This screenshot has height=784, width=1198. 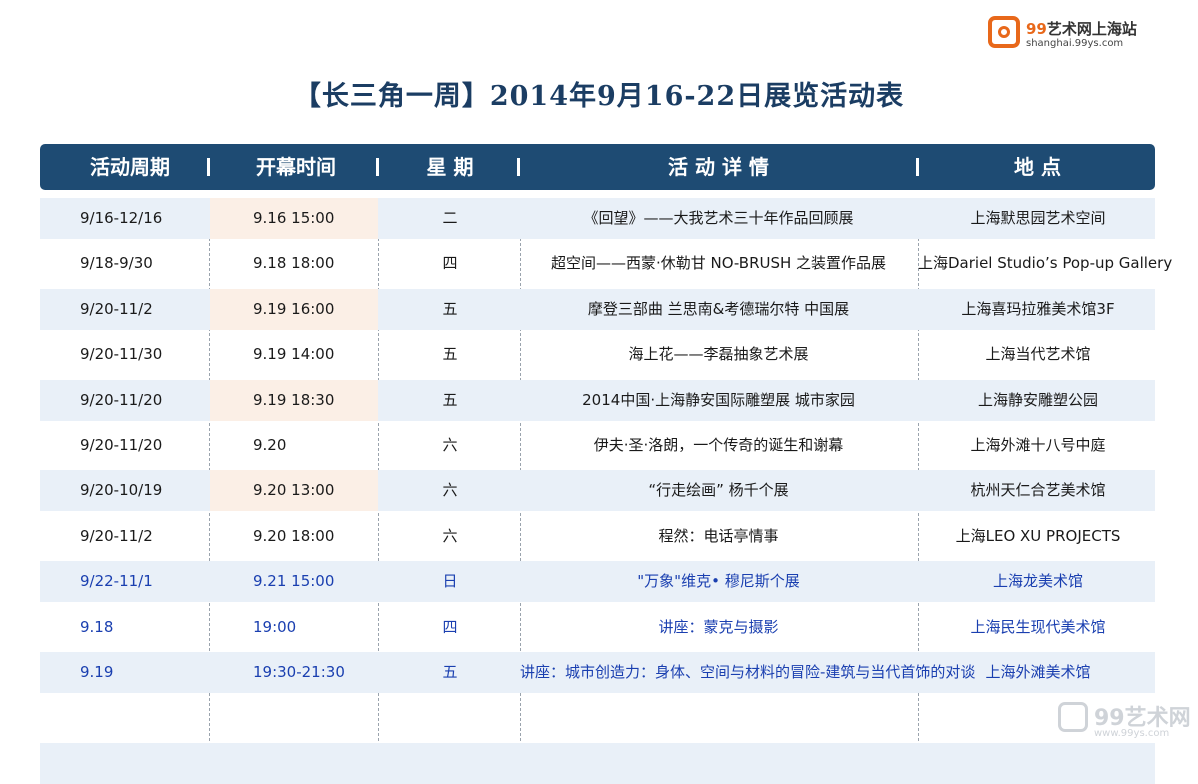 I want to click on period-cell: 9/18-9/30, so click(x=116, y=263).